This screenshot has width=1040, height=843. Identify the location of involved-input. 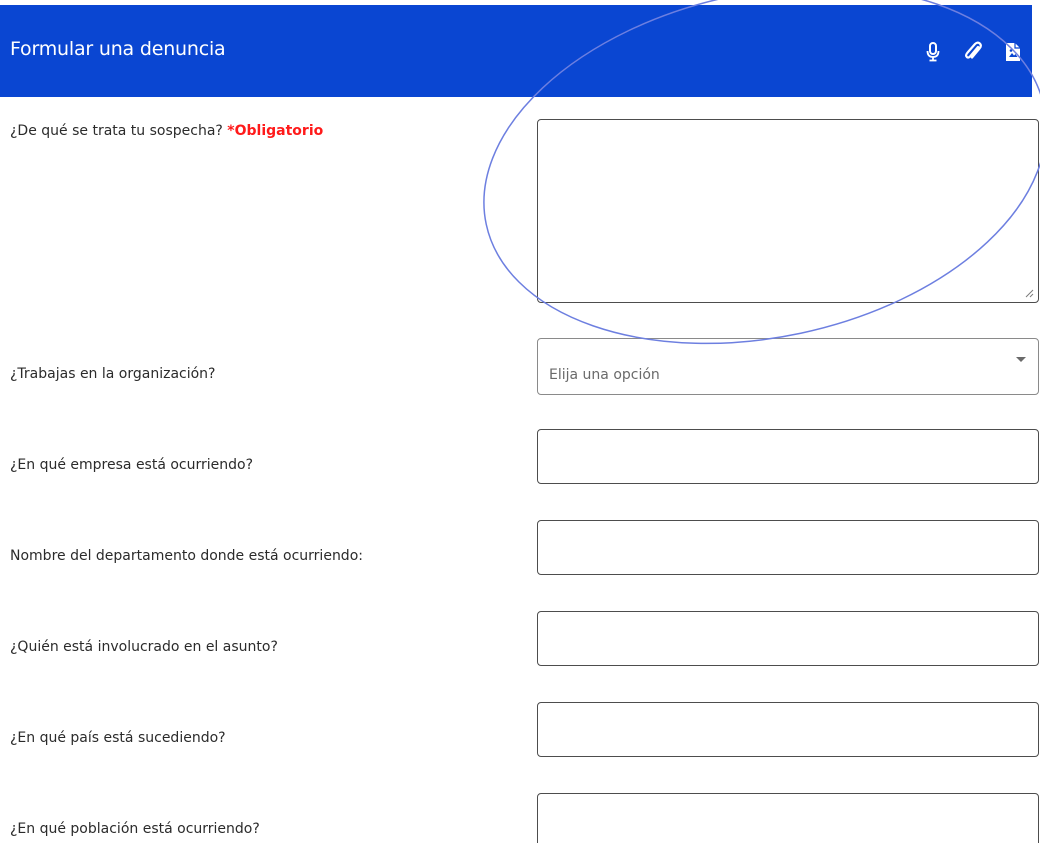
(788, 638).